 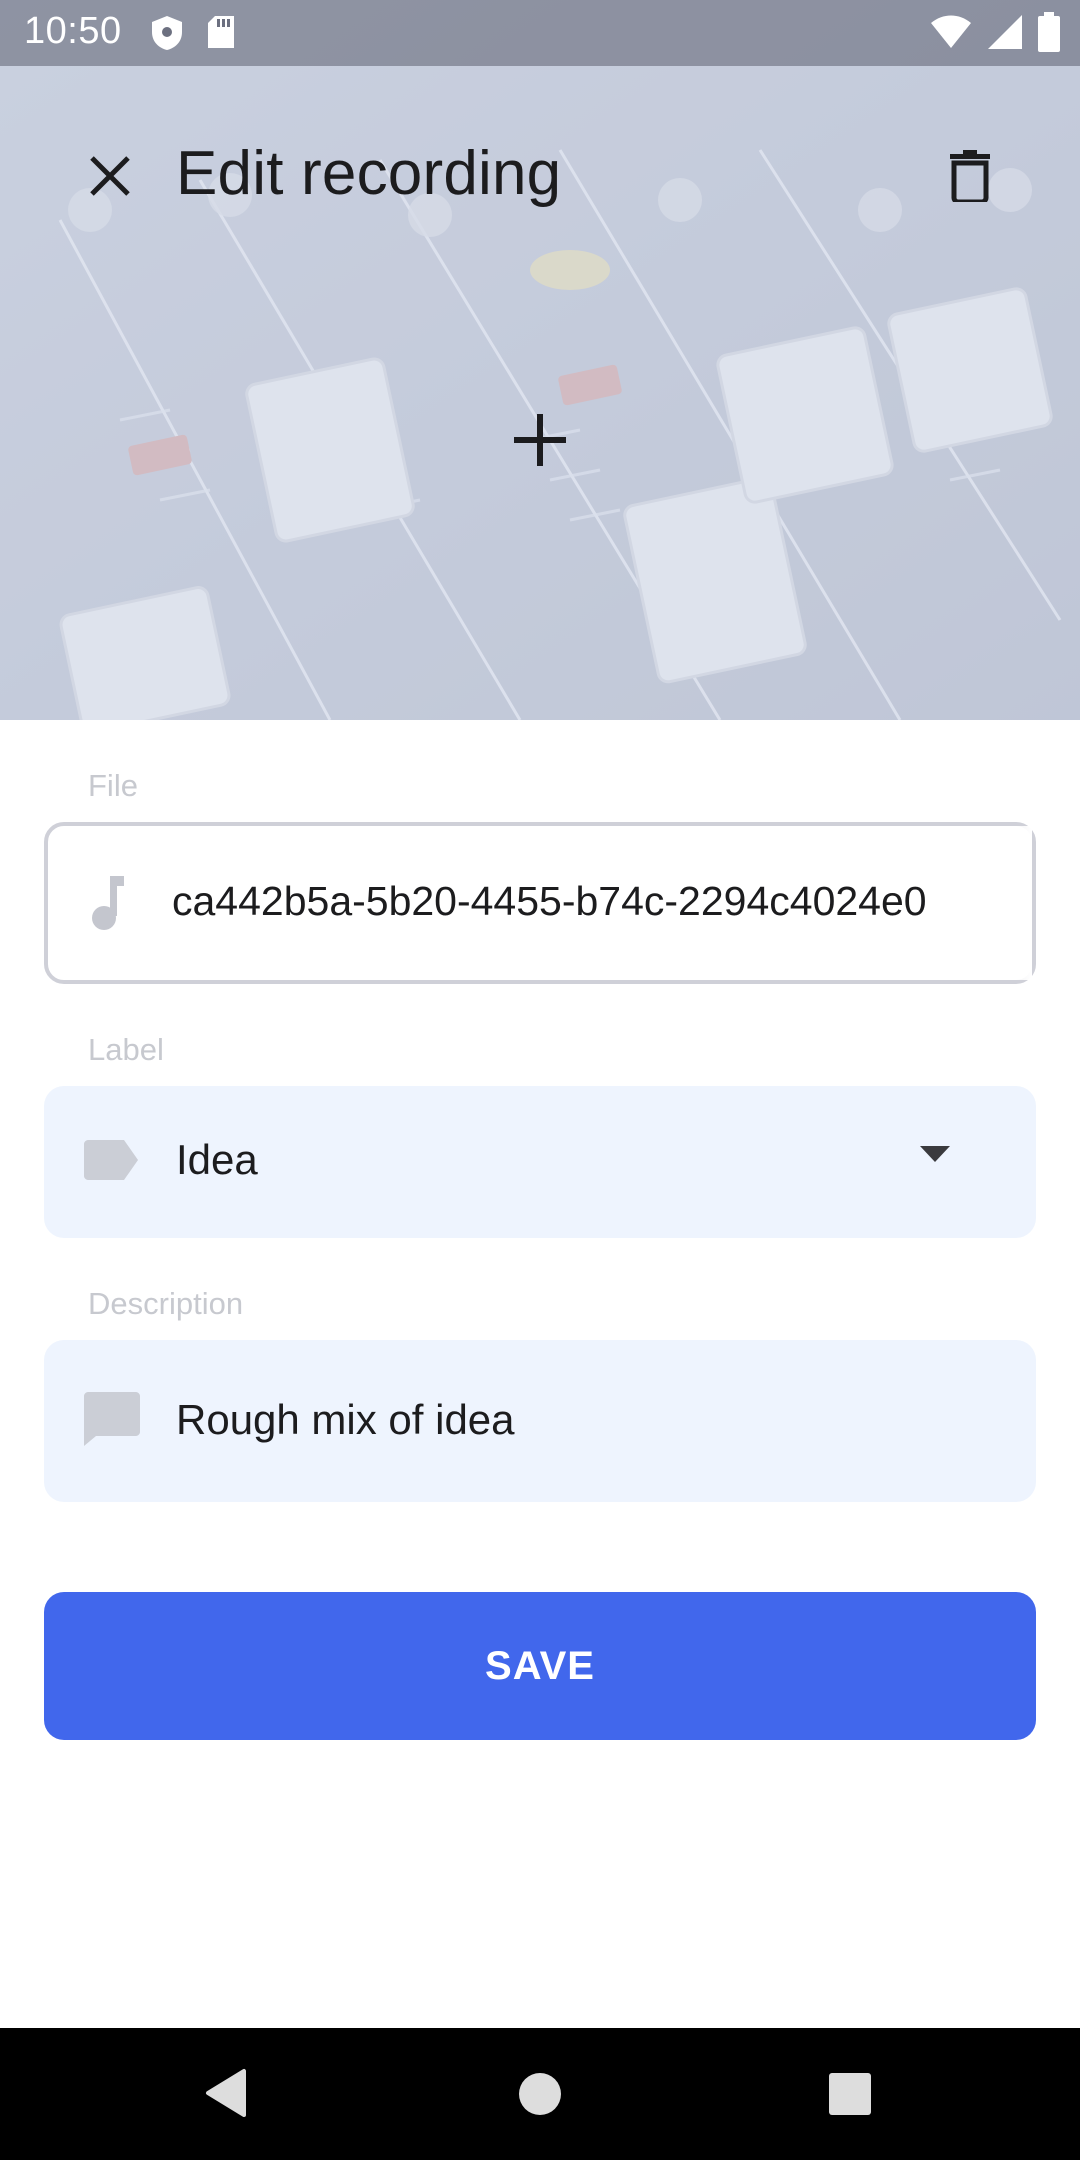 What do you see at coordinates (167, 33) in the screenshot?
I see `shield-icon` at bounding box center [167, 33].